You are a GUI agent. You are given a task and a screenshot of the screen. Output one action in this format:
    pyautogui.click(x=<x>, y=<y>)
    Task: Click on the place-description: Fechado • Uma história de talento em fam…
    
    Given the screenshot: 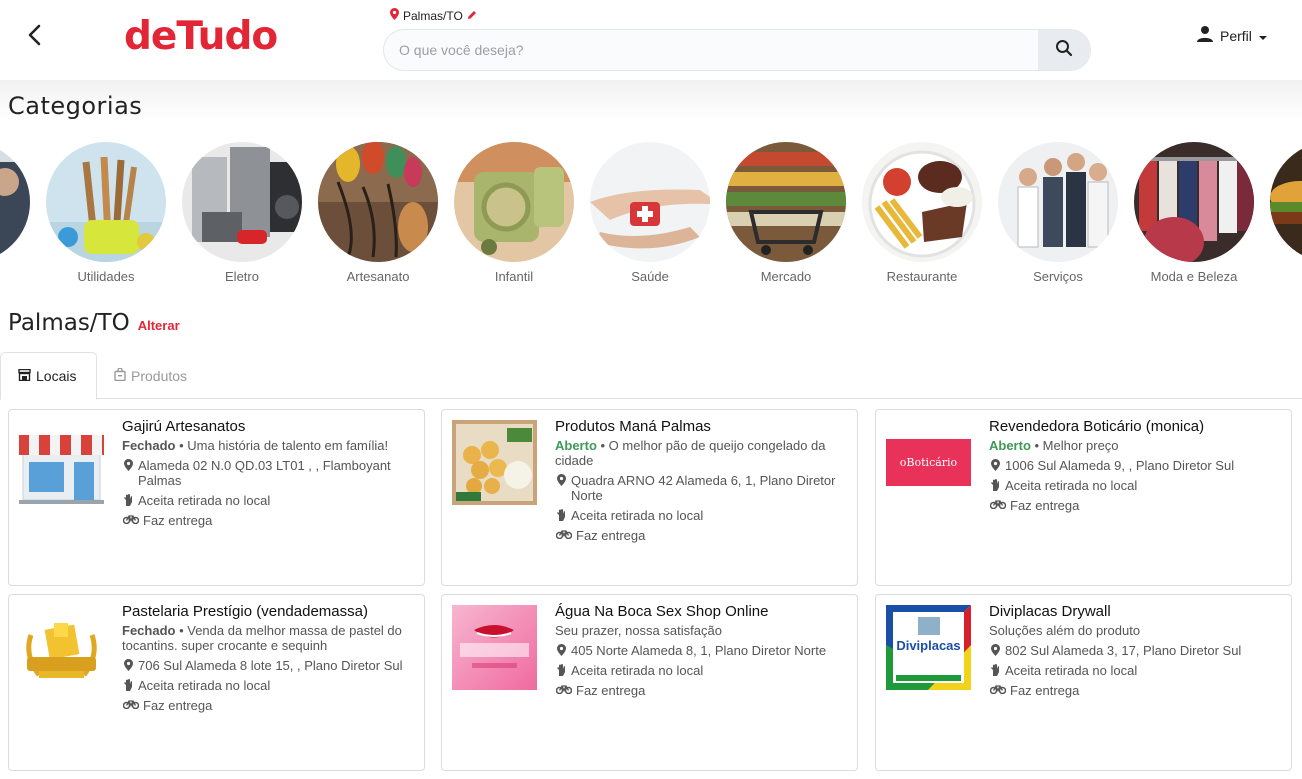 What is the action you would take?
    pyautogui.click(x=255, y=445)
    